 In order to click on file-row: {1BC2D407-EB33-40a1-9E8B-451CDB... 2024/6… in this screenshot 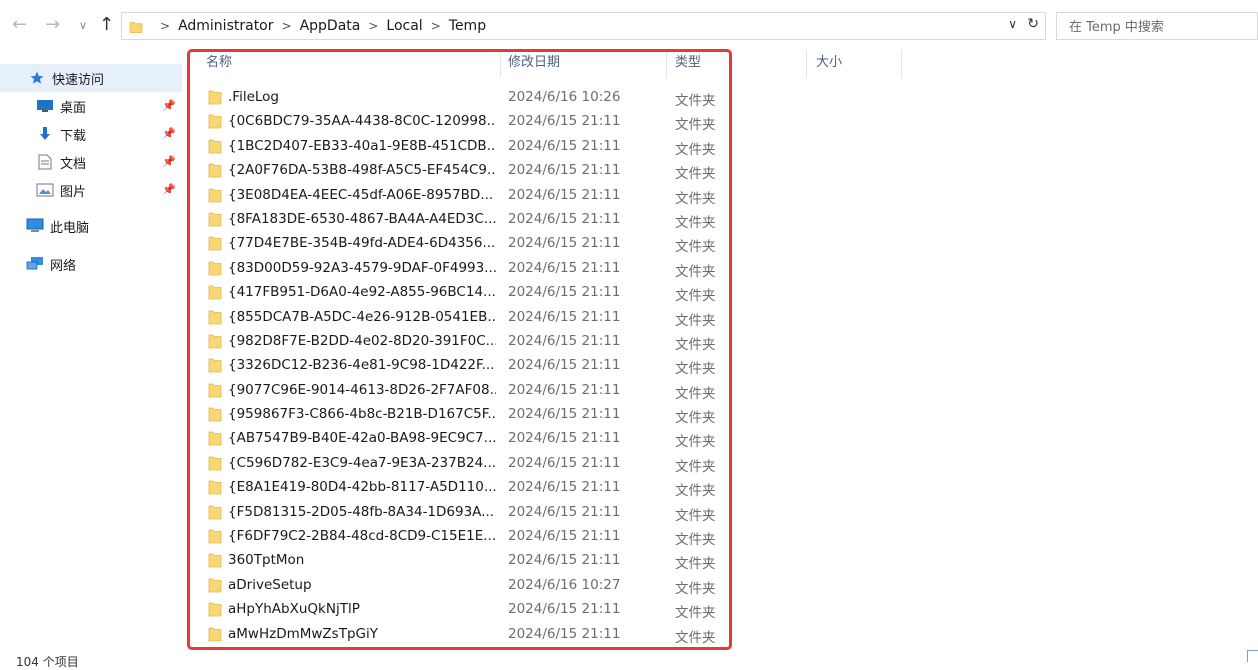, I will do `click(464, 147)`.